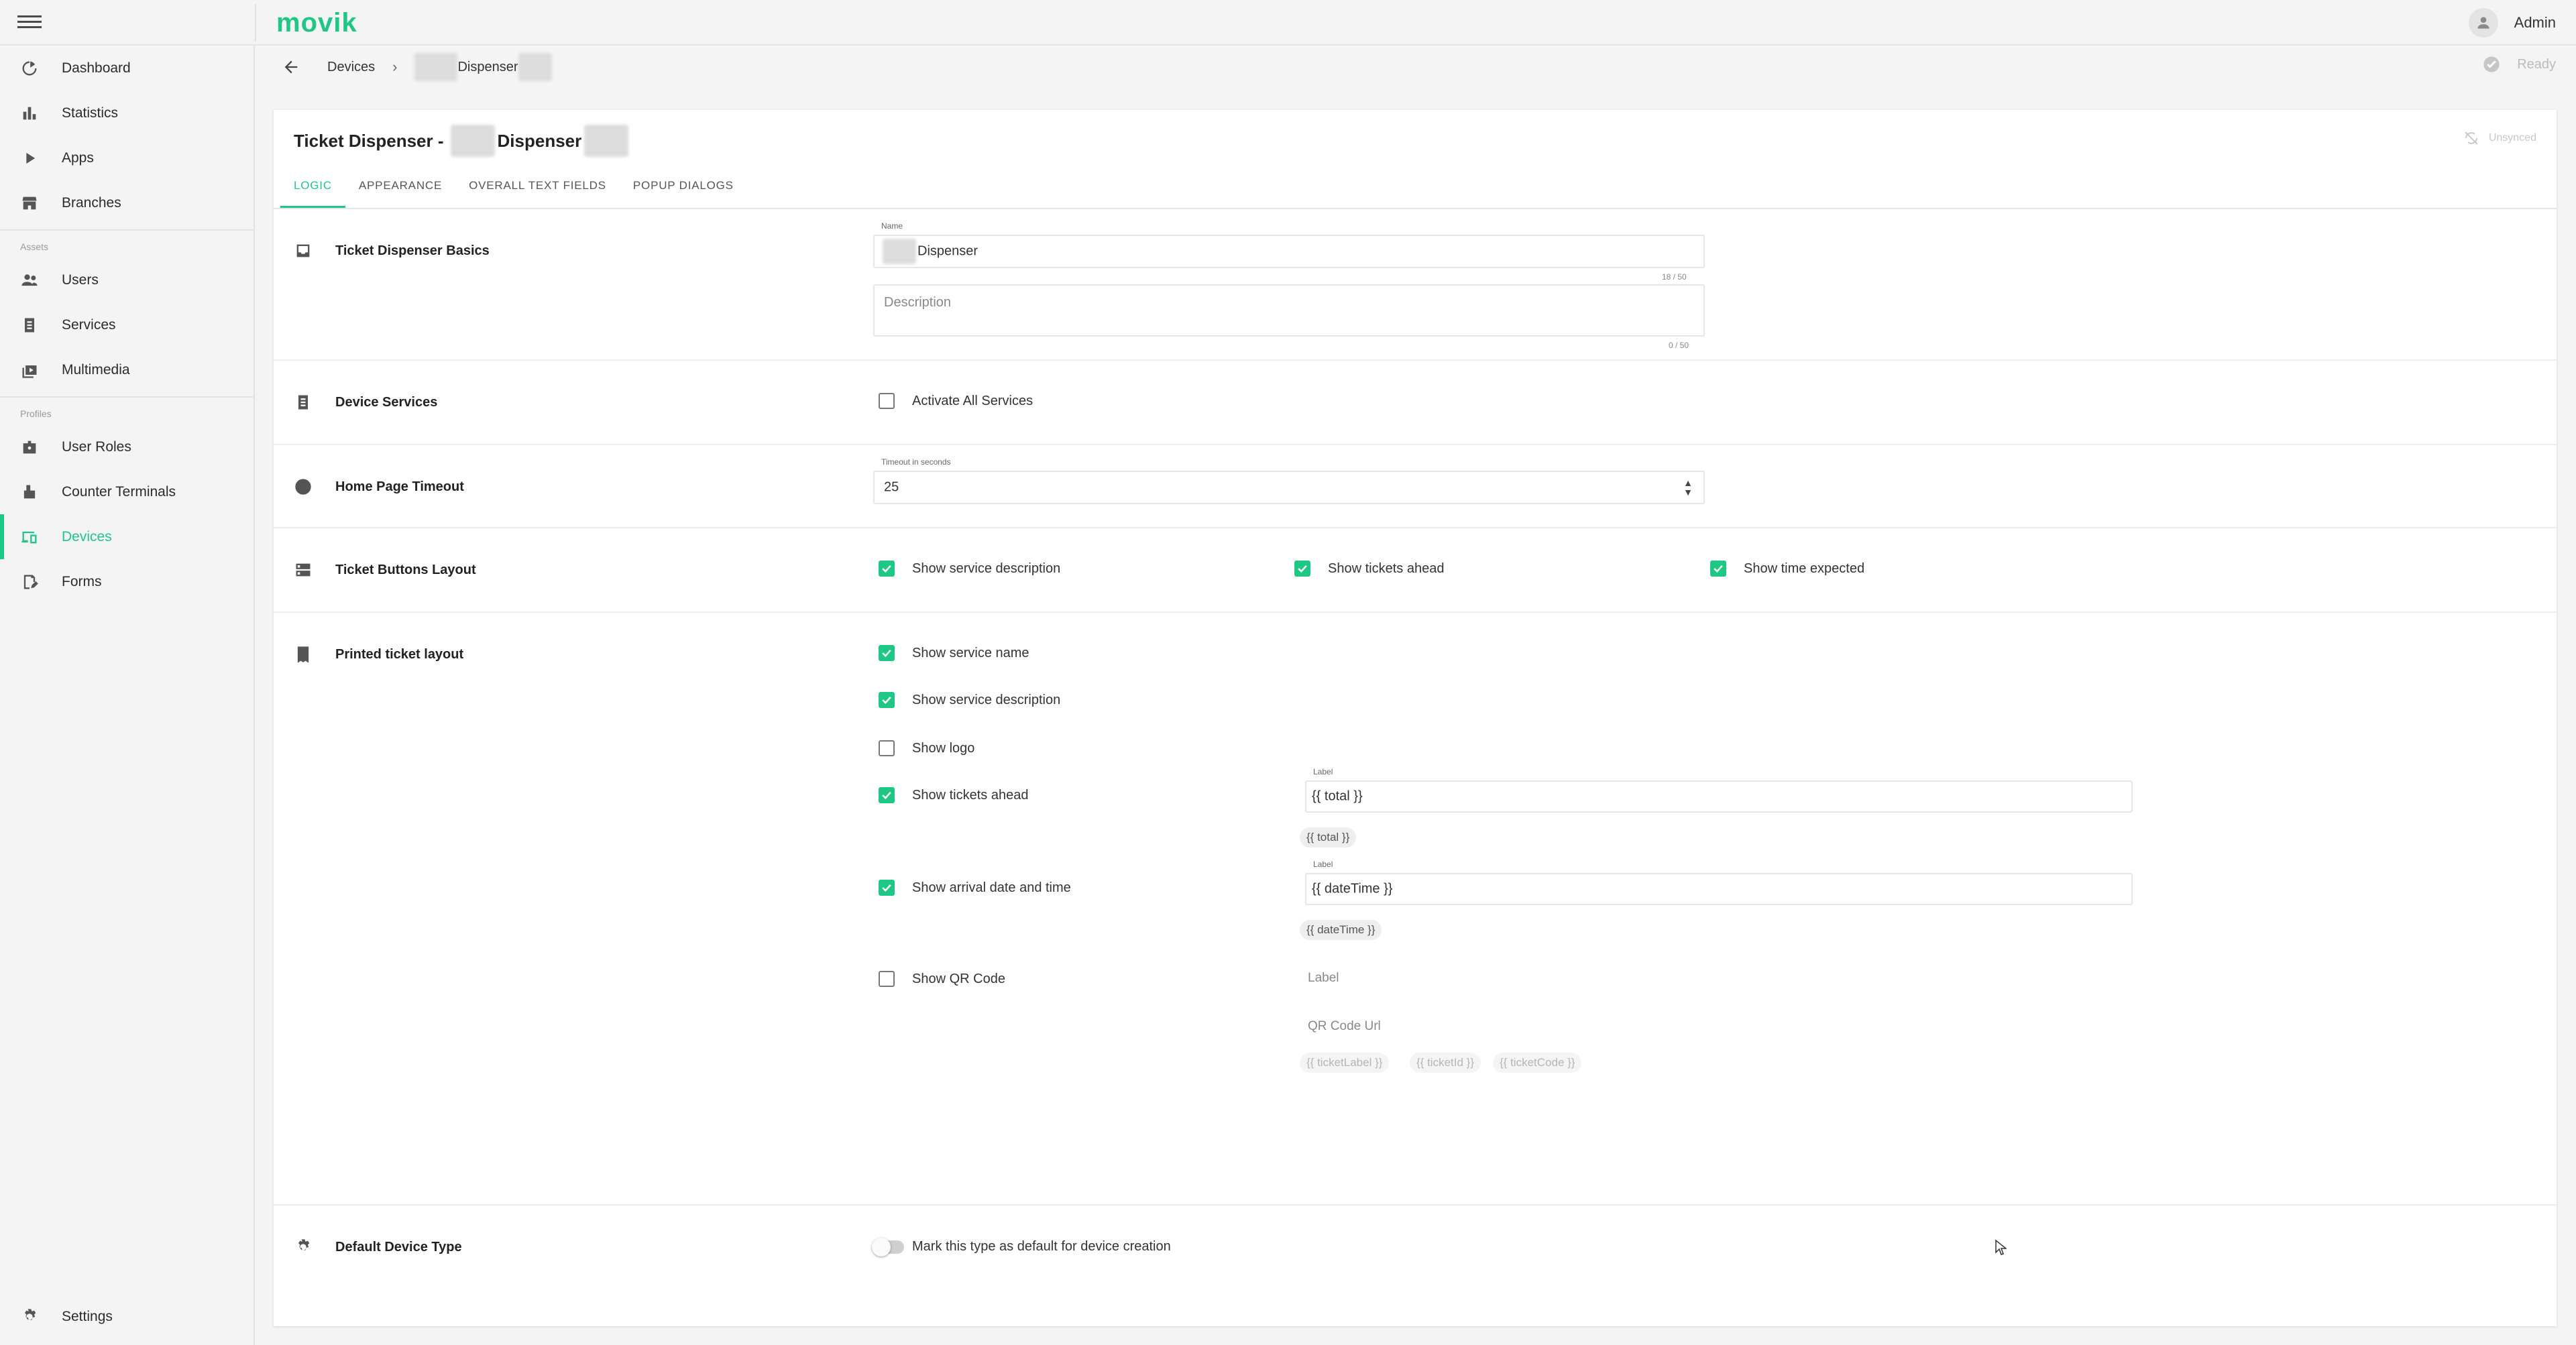  What do you see at coordinates (539, 140) in the screenshot?
I see `title-name: Dispenser` at bounding box center [539, 140].